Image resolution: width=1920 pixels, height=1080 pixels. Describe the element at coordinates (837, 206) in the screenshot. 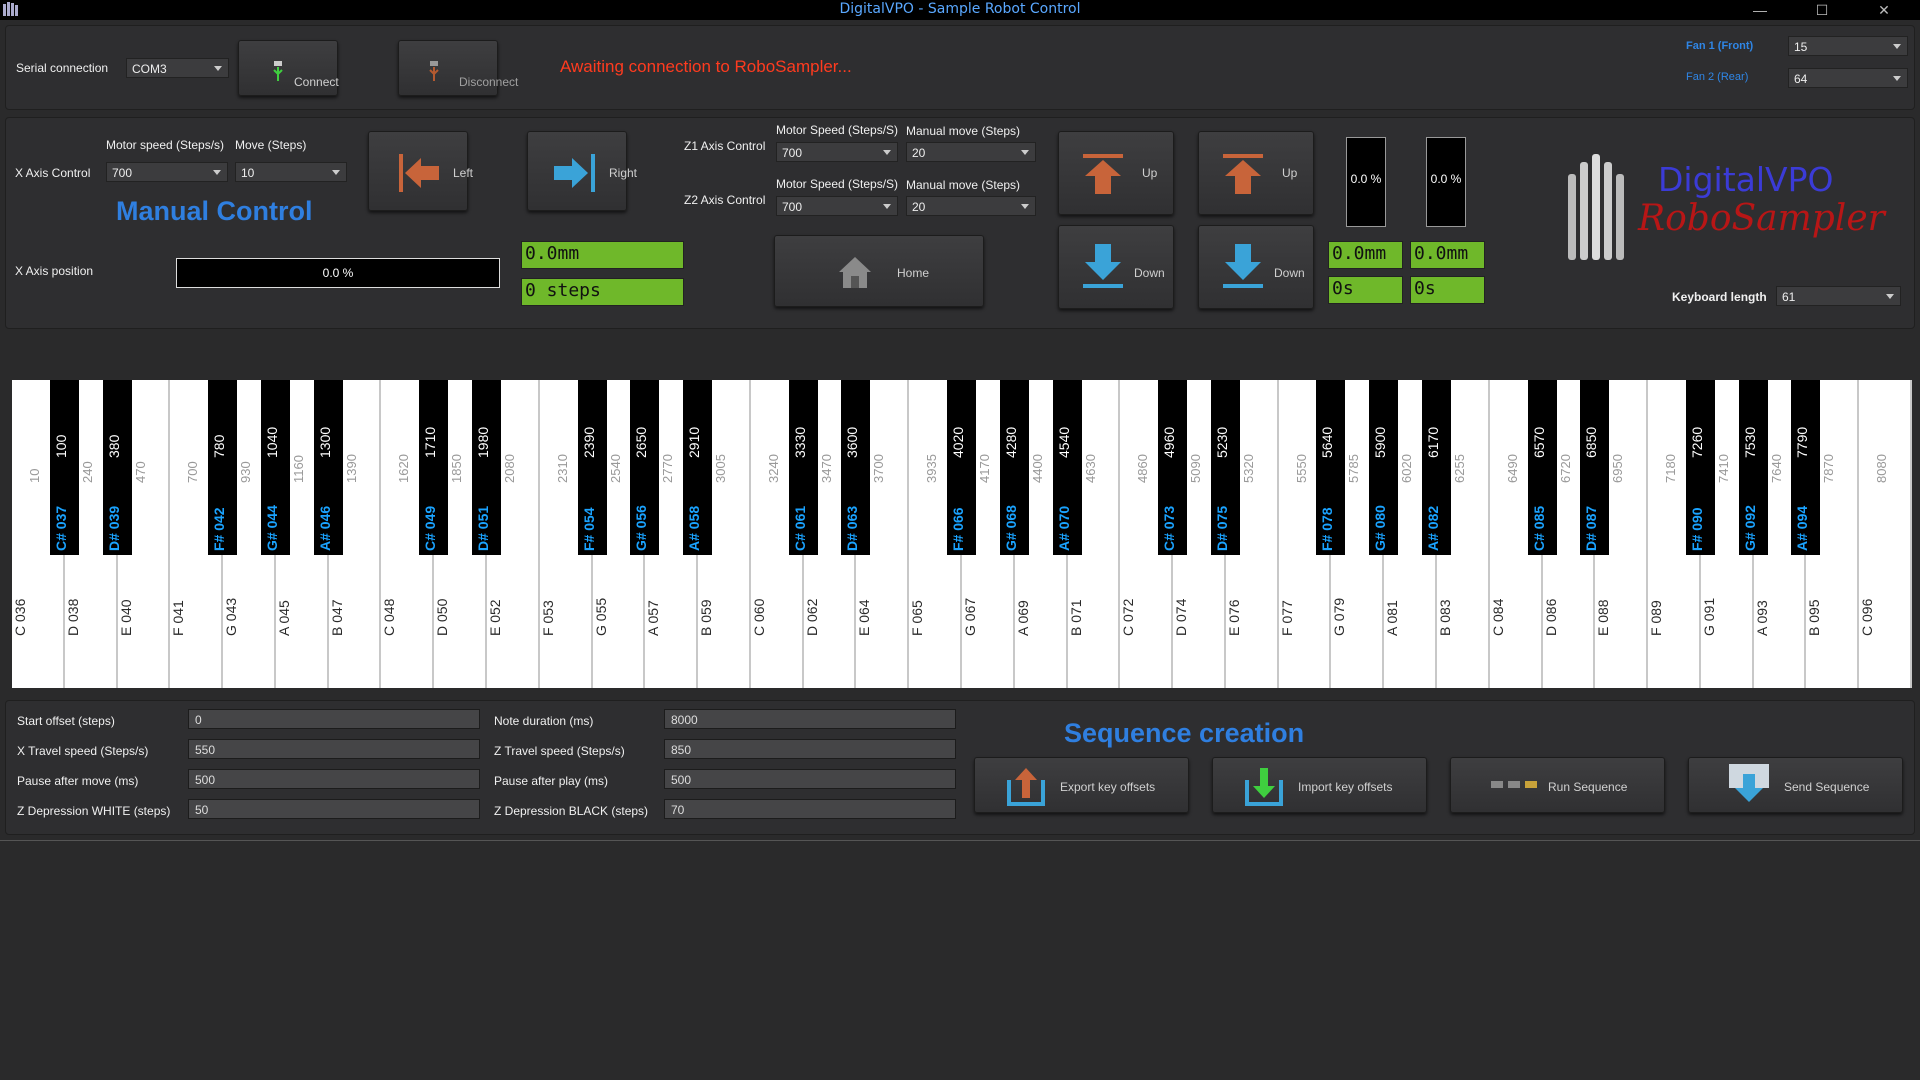

I see `z2-speed-select: 700` at that location.